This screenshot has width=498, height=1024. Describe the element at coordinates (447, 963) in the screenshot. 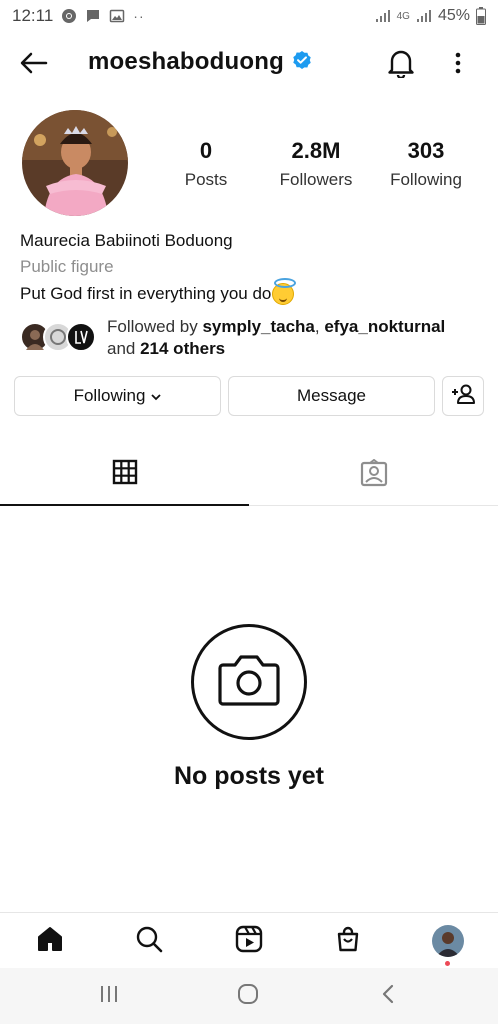

I see `notification-dot` at that location.